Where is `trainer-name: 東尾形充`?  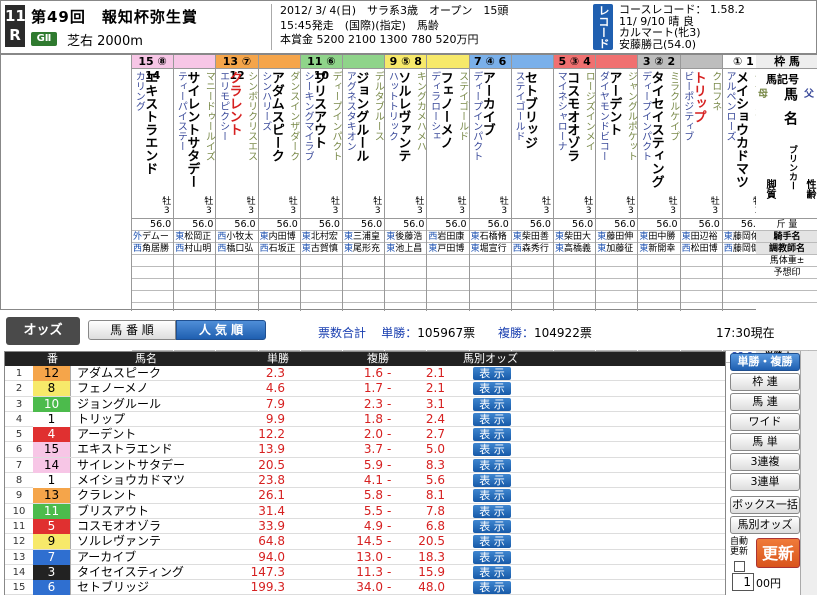
trainer-name: 東尾形充 is located at coordinates (364, 249).